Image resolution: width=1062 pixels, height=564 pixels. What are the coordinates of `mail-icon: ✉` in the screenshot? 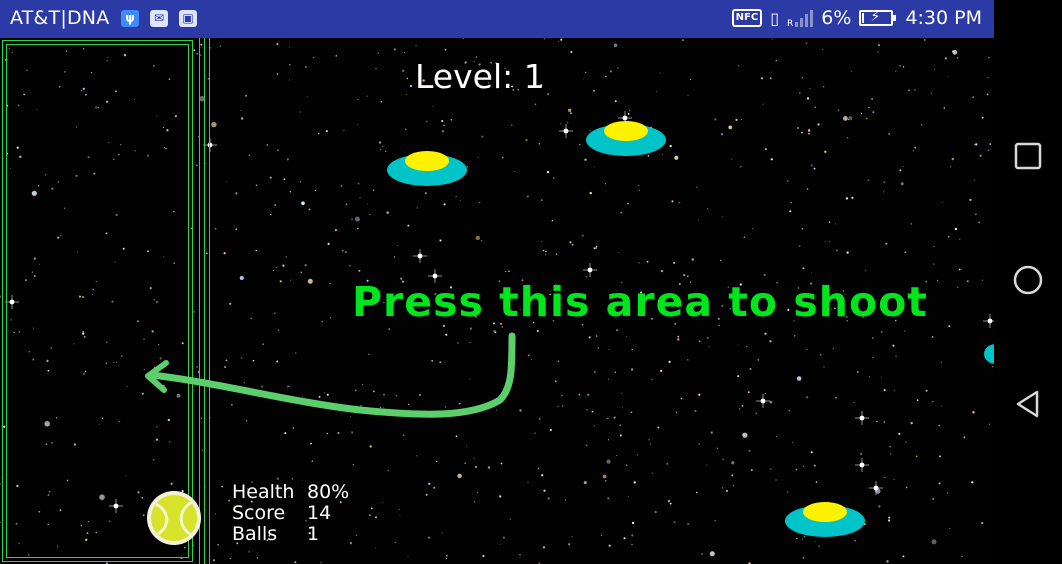 It's located at (159, 18).